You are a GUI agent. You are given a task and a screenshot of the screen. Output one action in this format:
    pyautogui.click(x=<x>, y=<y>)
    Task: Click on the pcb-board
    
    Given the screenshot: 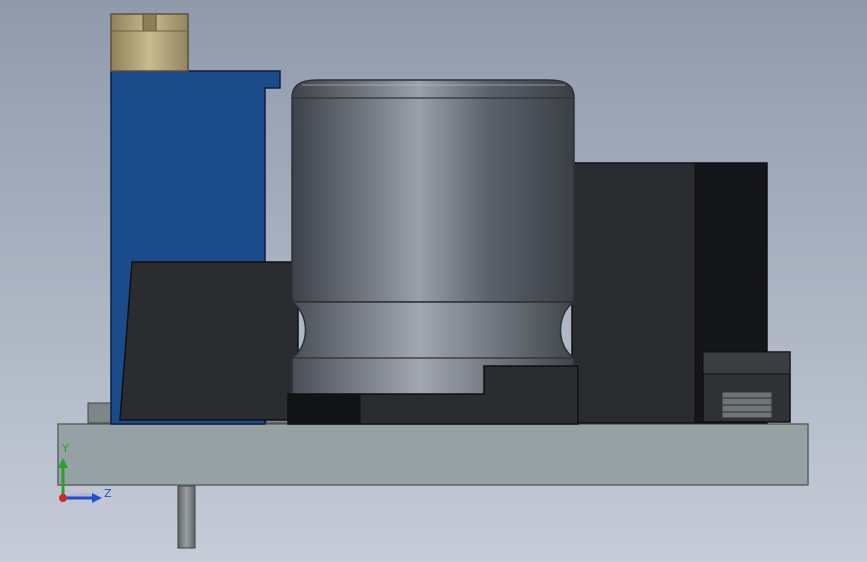 What is the action you would take?
    pyautogui.click(x=433, y=454)
    